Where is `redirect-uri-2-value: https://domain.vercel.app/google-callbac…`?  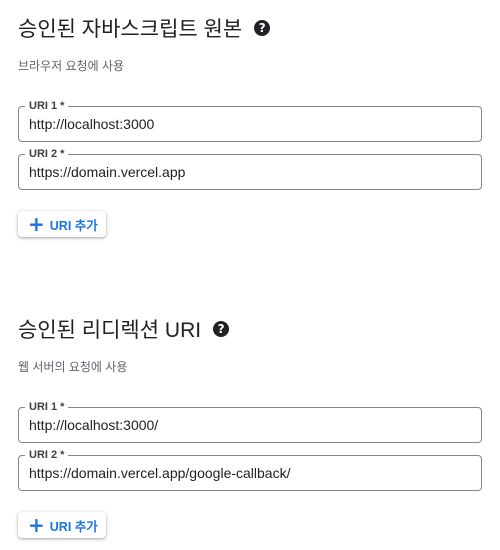 redirect-uri-2-value: https://domain.vercel.app/google-callbac… is located at coordinates (159, 473).